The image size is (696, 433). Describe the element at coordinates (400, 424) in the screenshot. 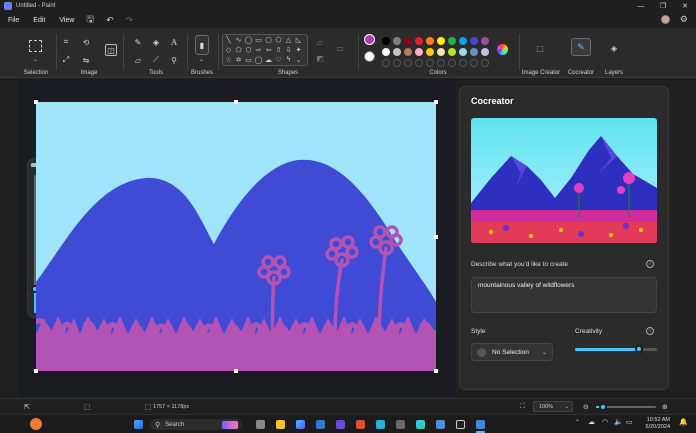

I see `clipchamp-icon` at that location.